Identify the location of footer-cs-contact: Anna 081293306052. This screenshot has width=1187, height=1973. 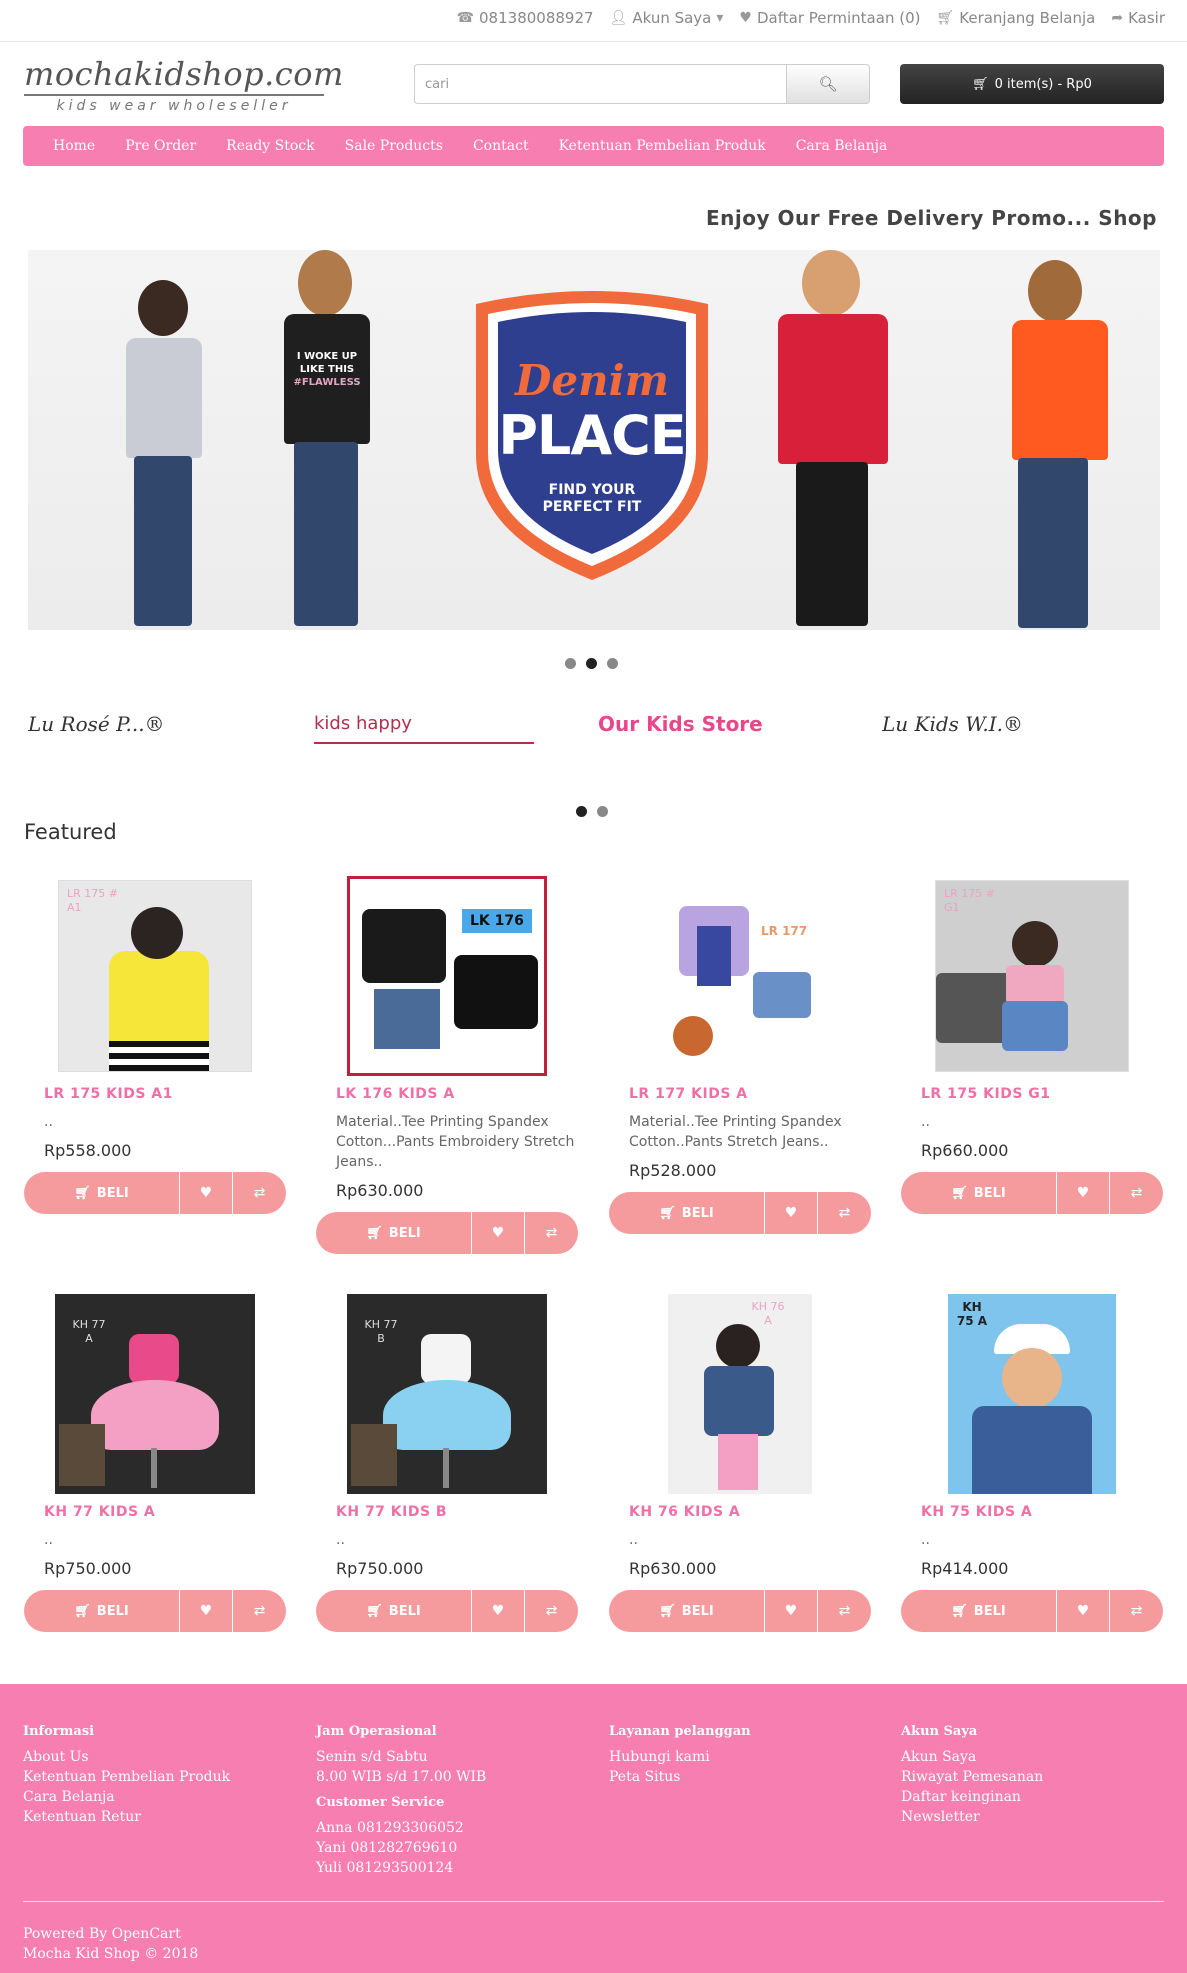
(390, 1828).